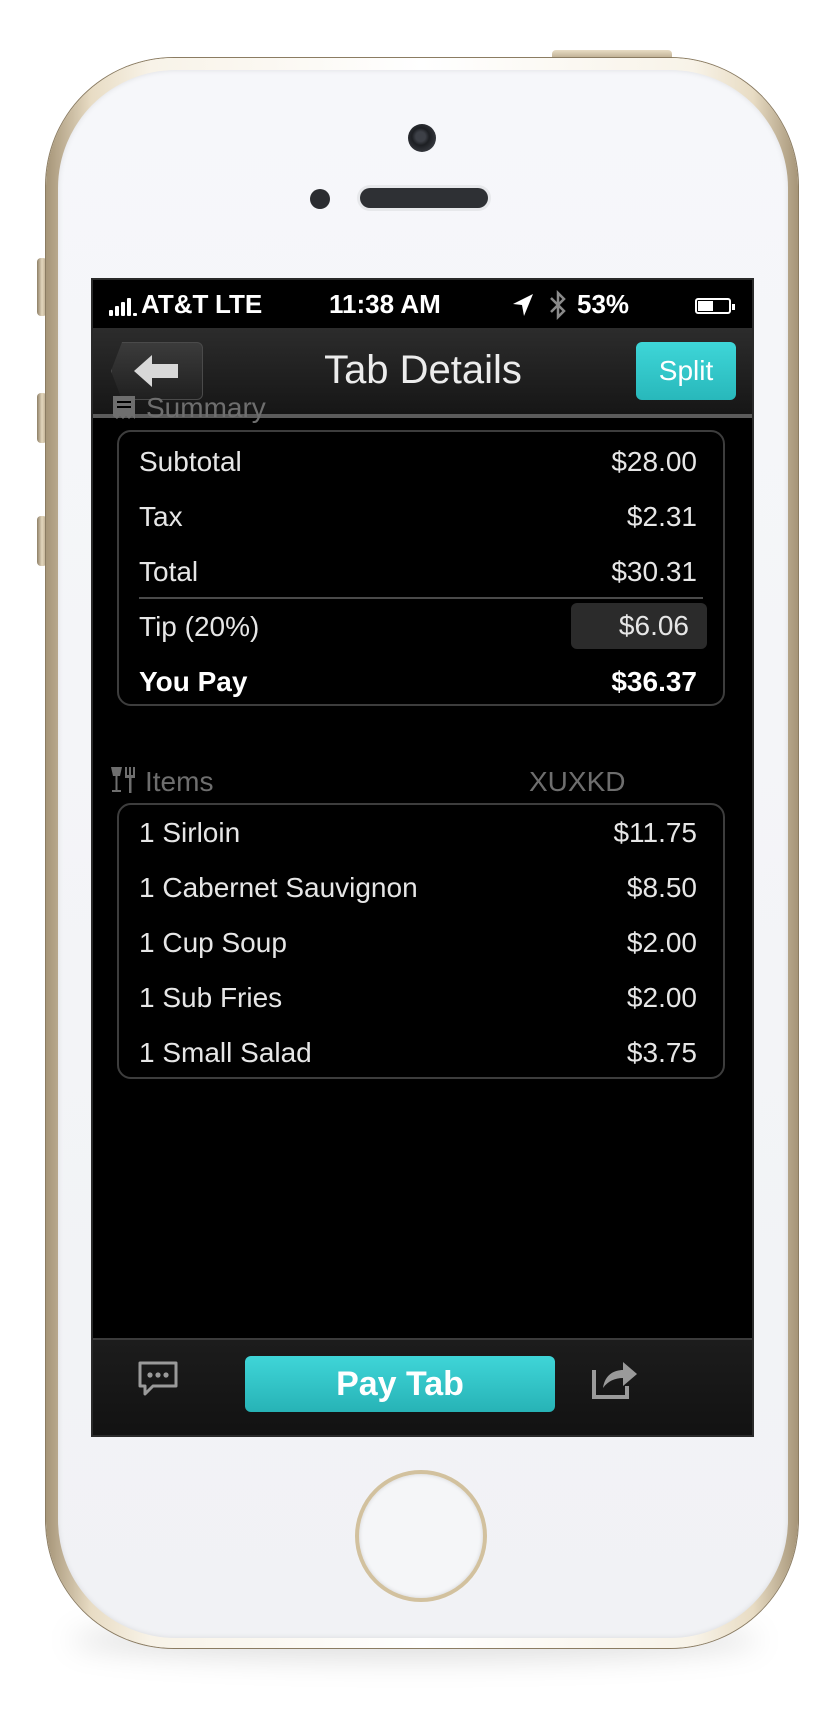 This screenshot has width=826, height=1713. I want to click on summary-row-you-pay: You Pay $36.37, so click(418, 682).